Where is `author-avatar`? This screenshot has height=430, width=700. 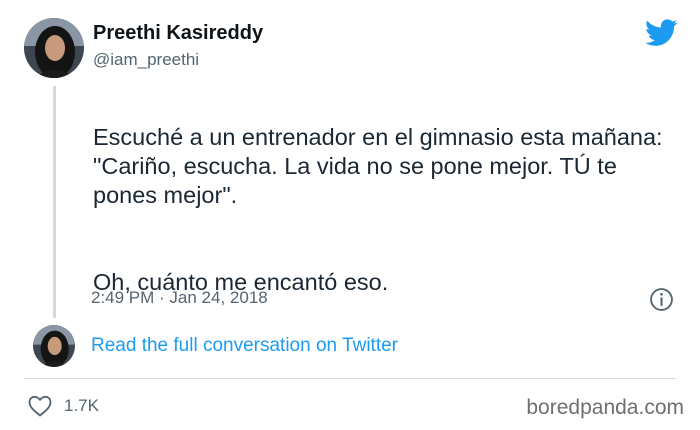 author-avatar is located at coordinates (54, 48).